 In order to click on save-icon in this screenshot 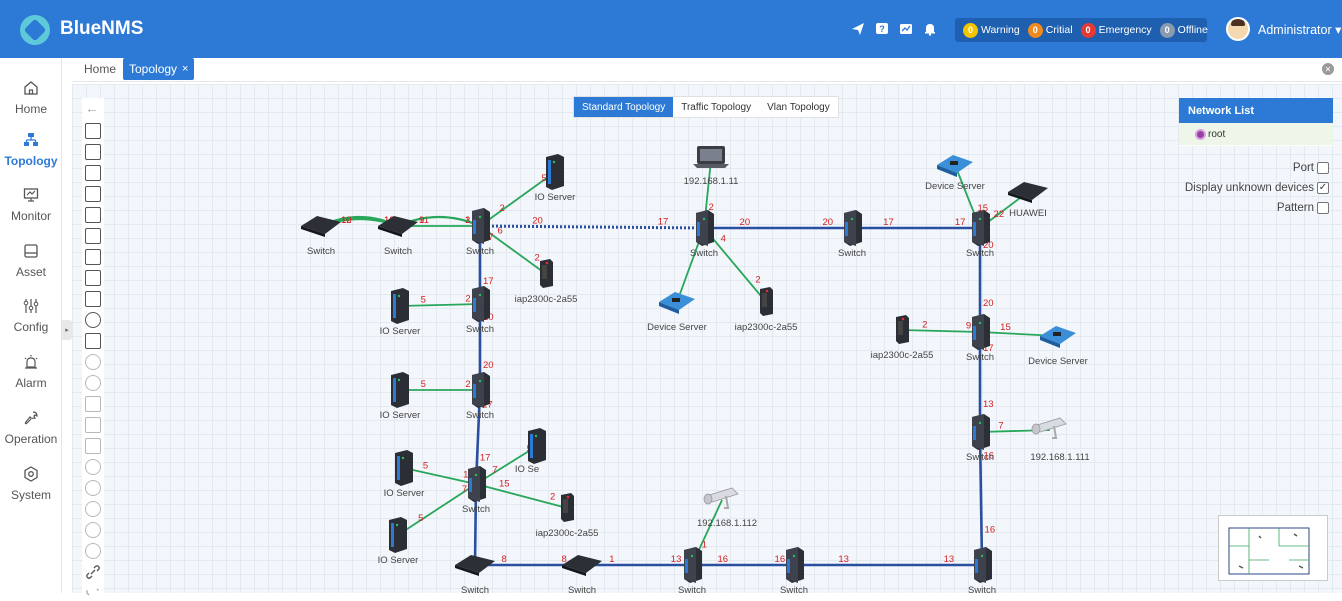, I will do `click(93, 152)`.